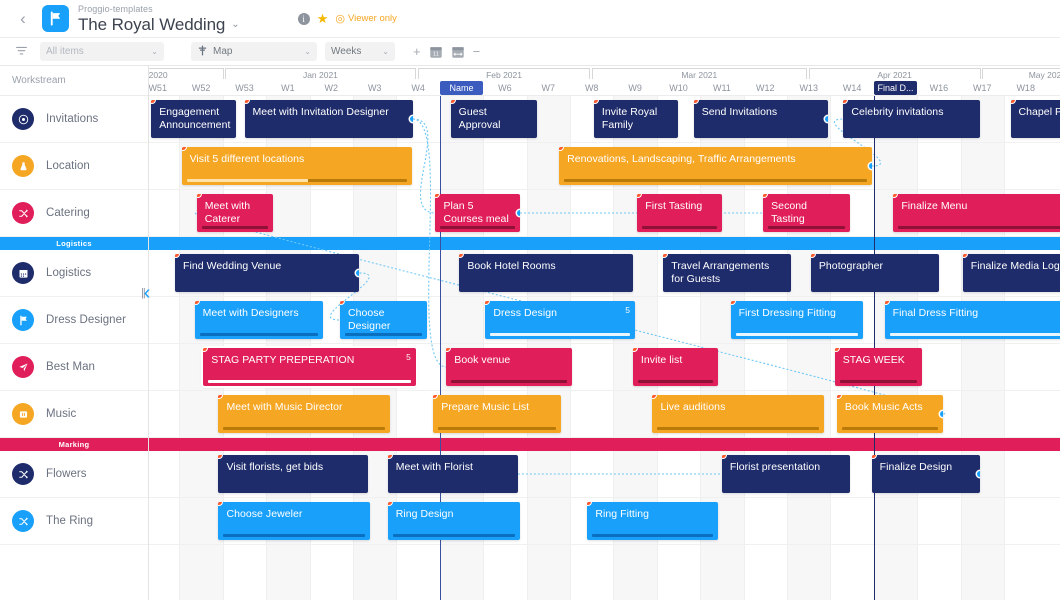 The width and height of the screenshot is (1060, 600). What do you see at coordinates (477, 51) in the screenshot?
I see `zoom-out-button: −` at bounding box center [477, 51].